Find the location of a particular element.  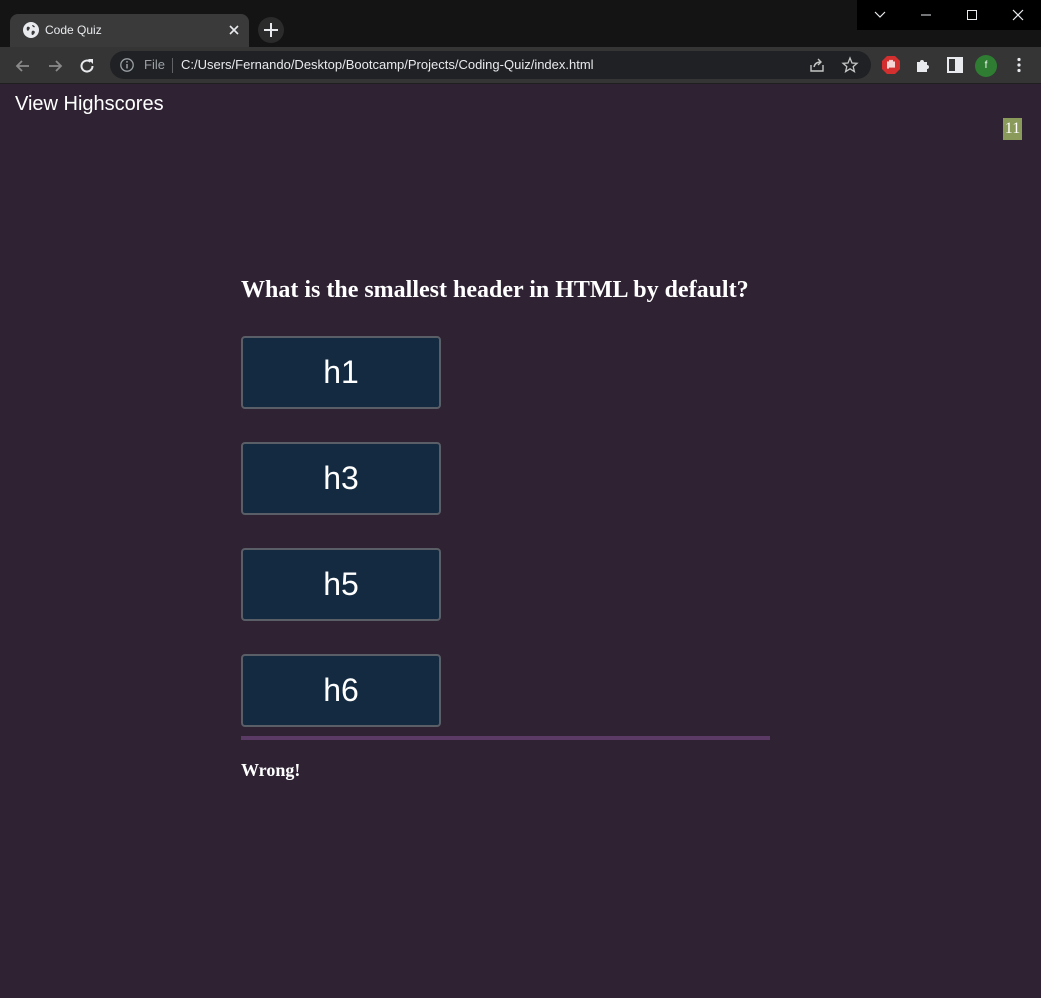

minimize-icon is located at coordinates (926, 15).